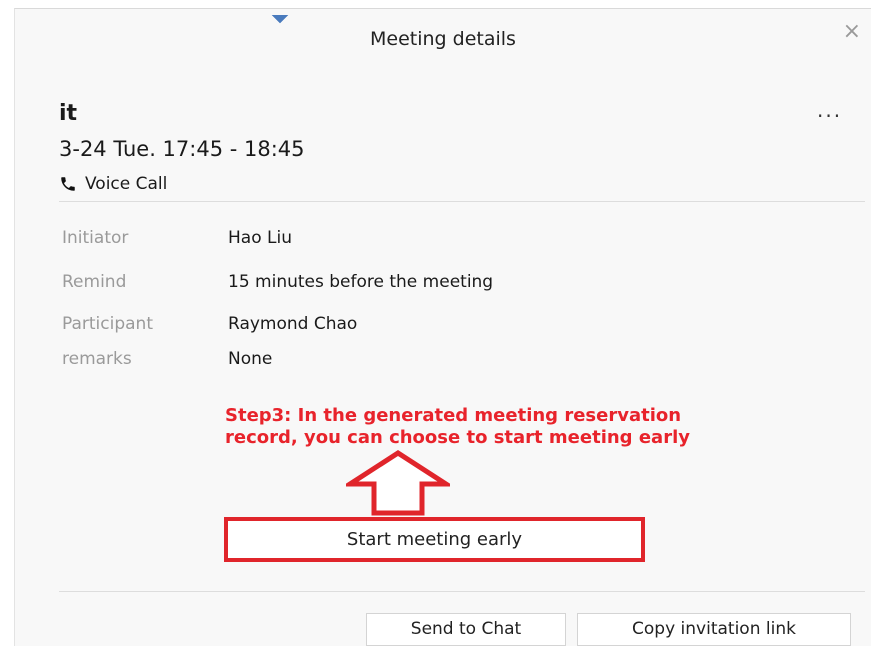  I want to click on meeting-time: 3-24 Tue. 17:45 - 18:45, so click(182, 149).